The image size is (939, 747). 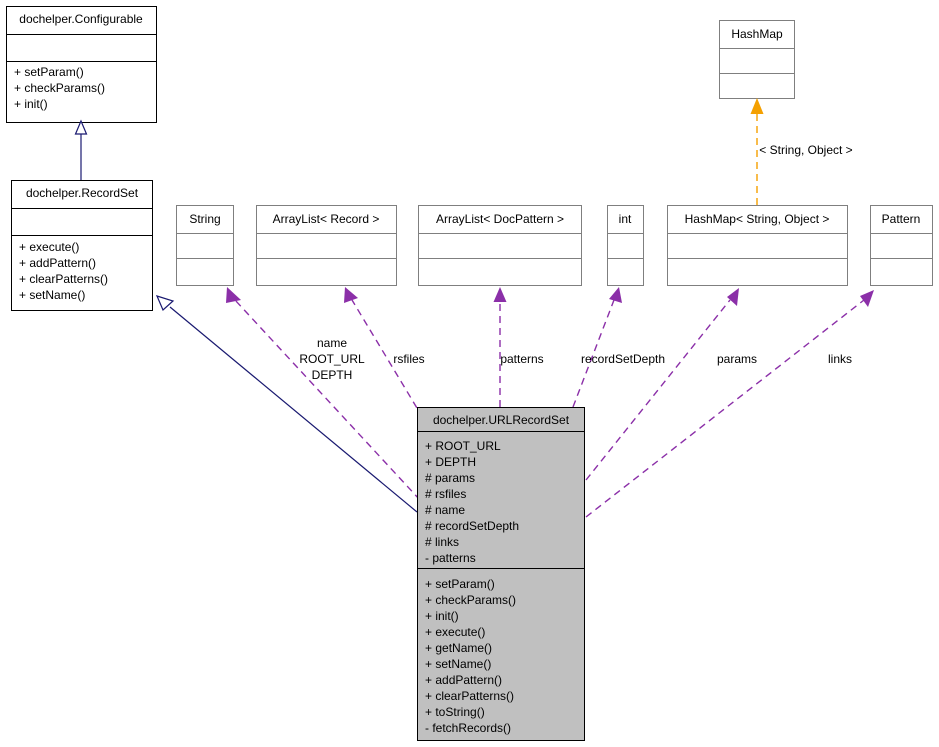 I want to click on usage-edge-arraylist-docpattern: patterns, so click(x=518, y=347).